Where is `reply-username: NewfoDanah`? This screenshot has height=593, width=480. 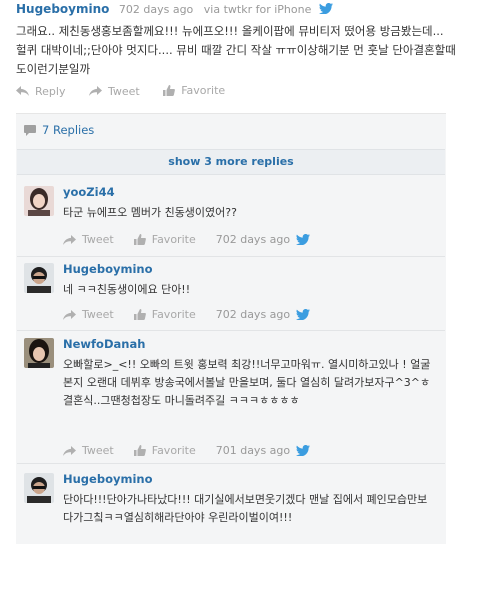
reply-username: NewfoDanah is located at coordinates (104, 344).